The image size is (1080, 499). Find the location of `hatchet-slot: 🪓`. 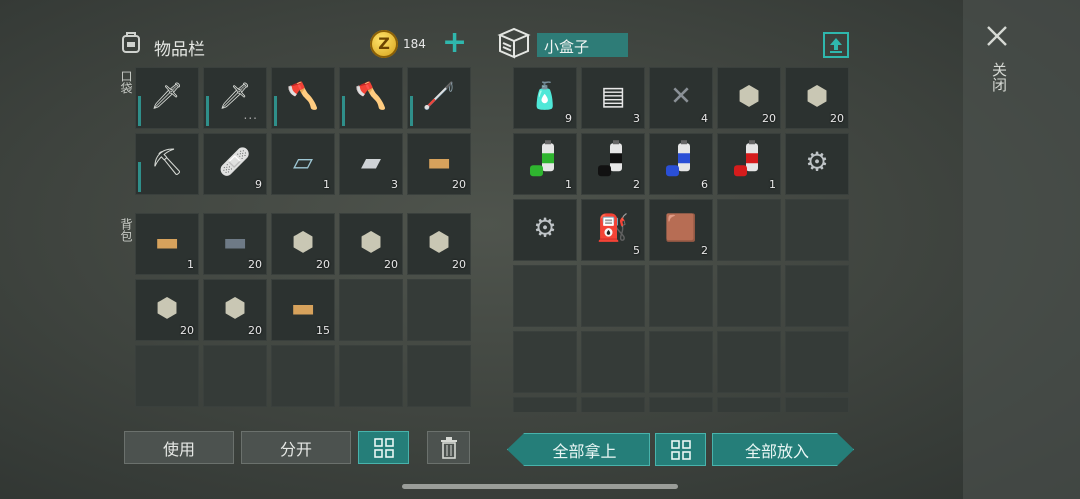

hatchet-slot: 🪓 is located at coordinates (303, 98).